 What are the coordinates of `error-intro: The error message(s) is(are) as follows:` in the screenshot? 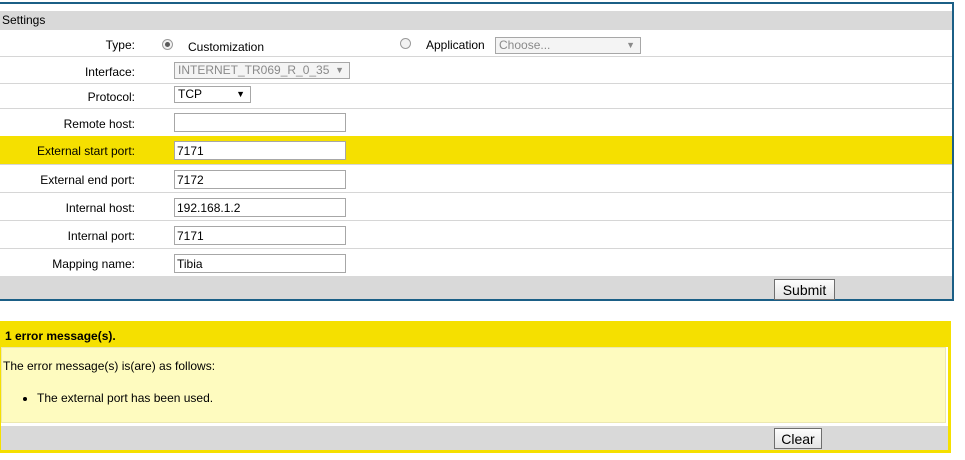 It's located at (109, 366).